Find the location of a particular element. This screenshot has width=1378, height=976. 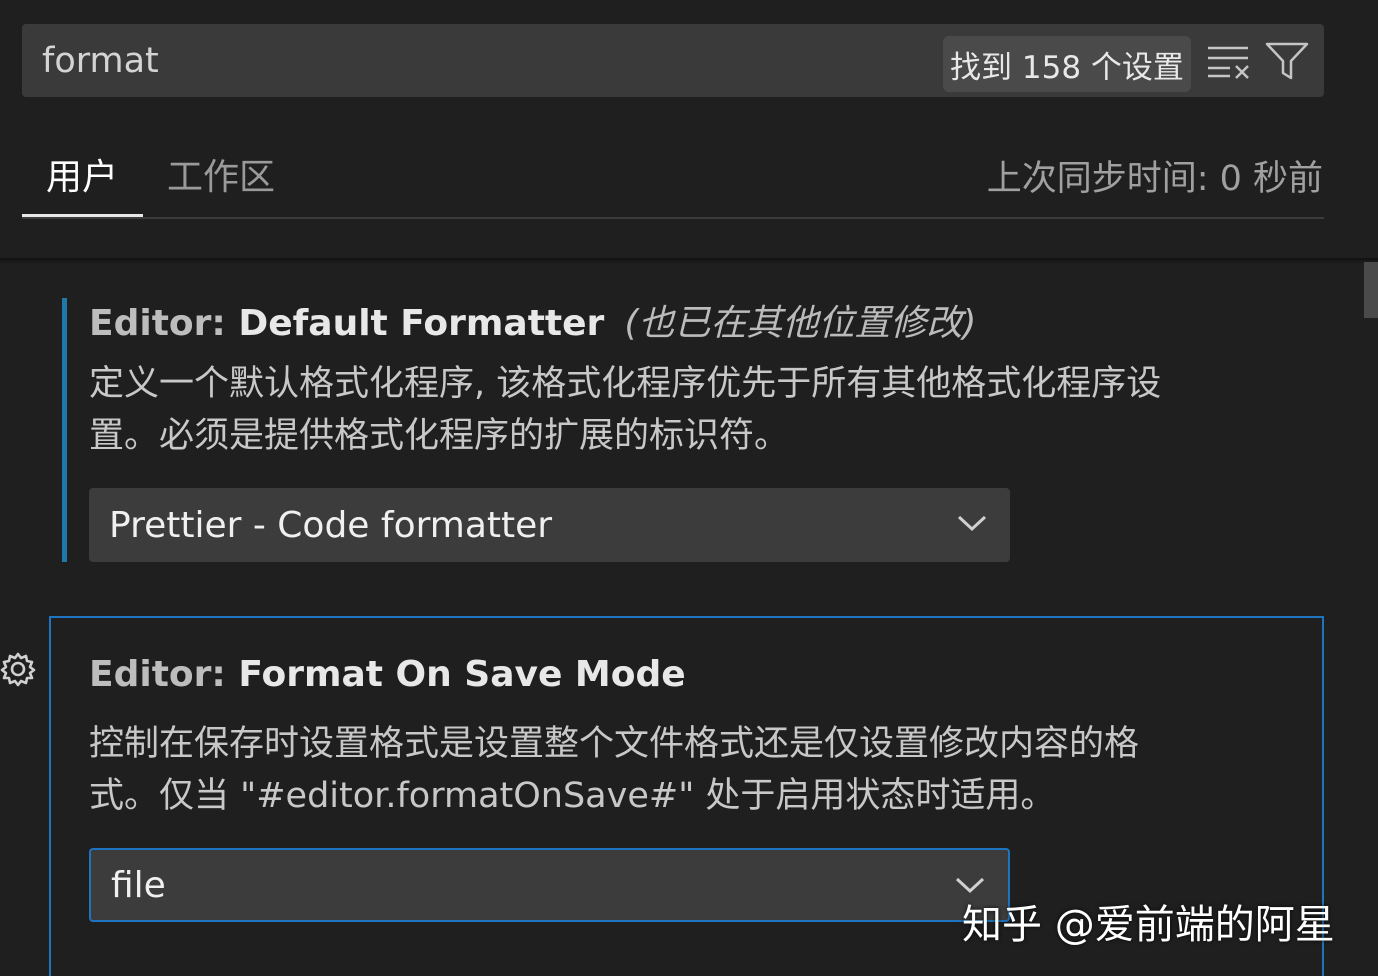

result-count-badge: 找到 158 个设置 is located at coordinates (1067, 64).